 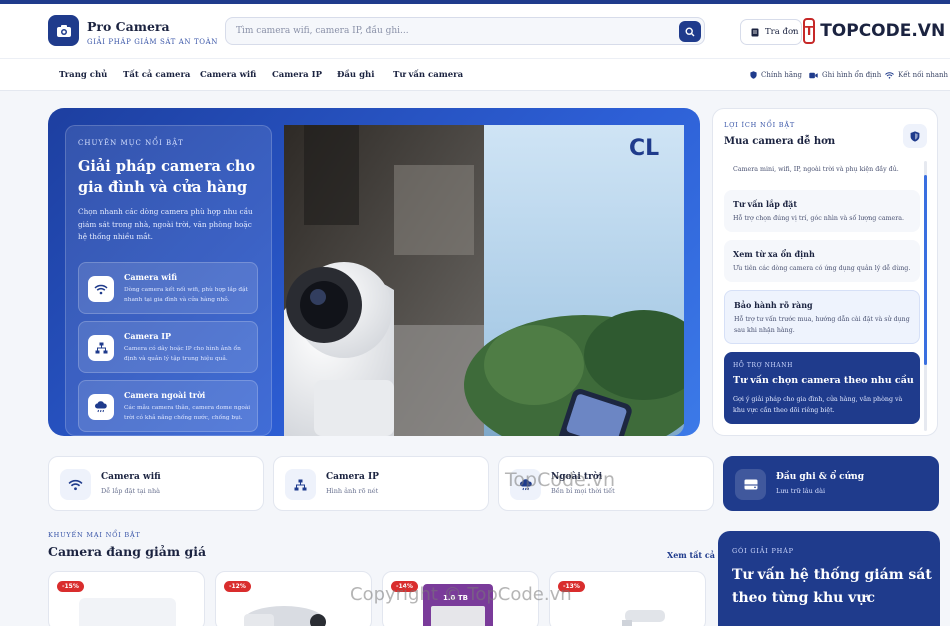 What do you see at coordinates (352, 491) in the screenshot?
I see `category-card-sub: Hình ảnh rõ nét` at bounding box center [352, 491].